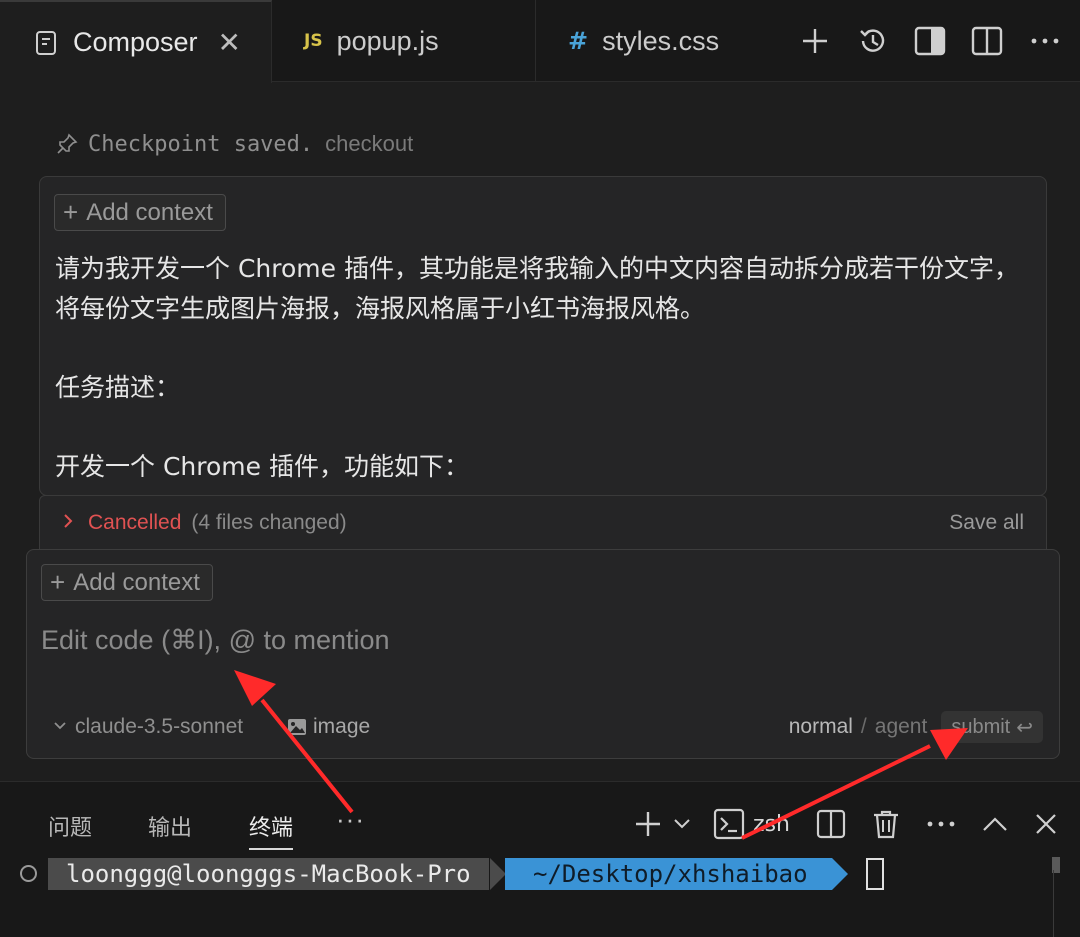 The width and height of the screenshot is (1080, 937). What do you see at coordinates (118, 387) in the screenshot?
I see `message-paragraph: 任务描述：` at bounding box center [118, 387].